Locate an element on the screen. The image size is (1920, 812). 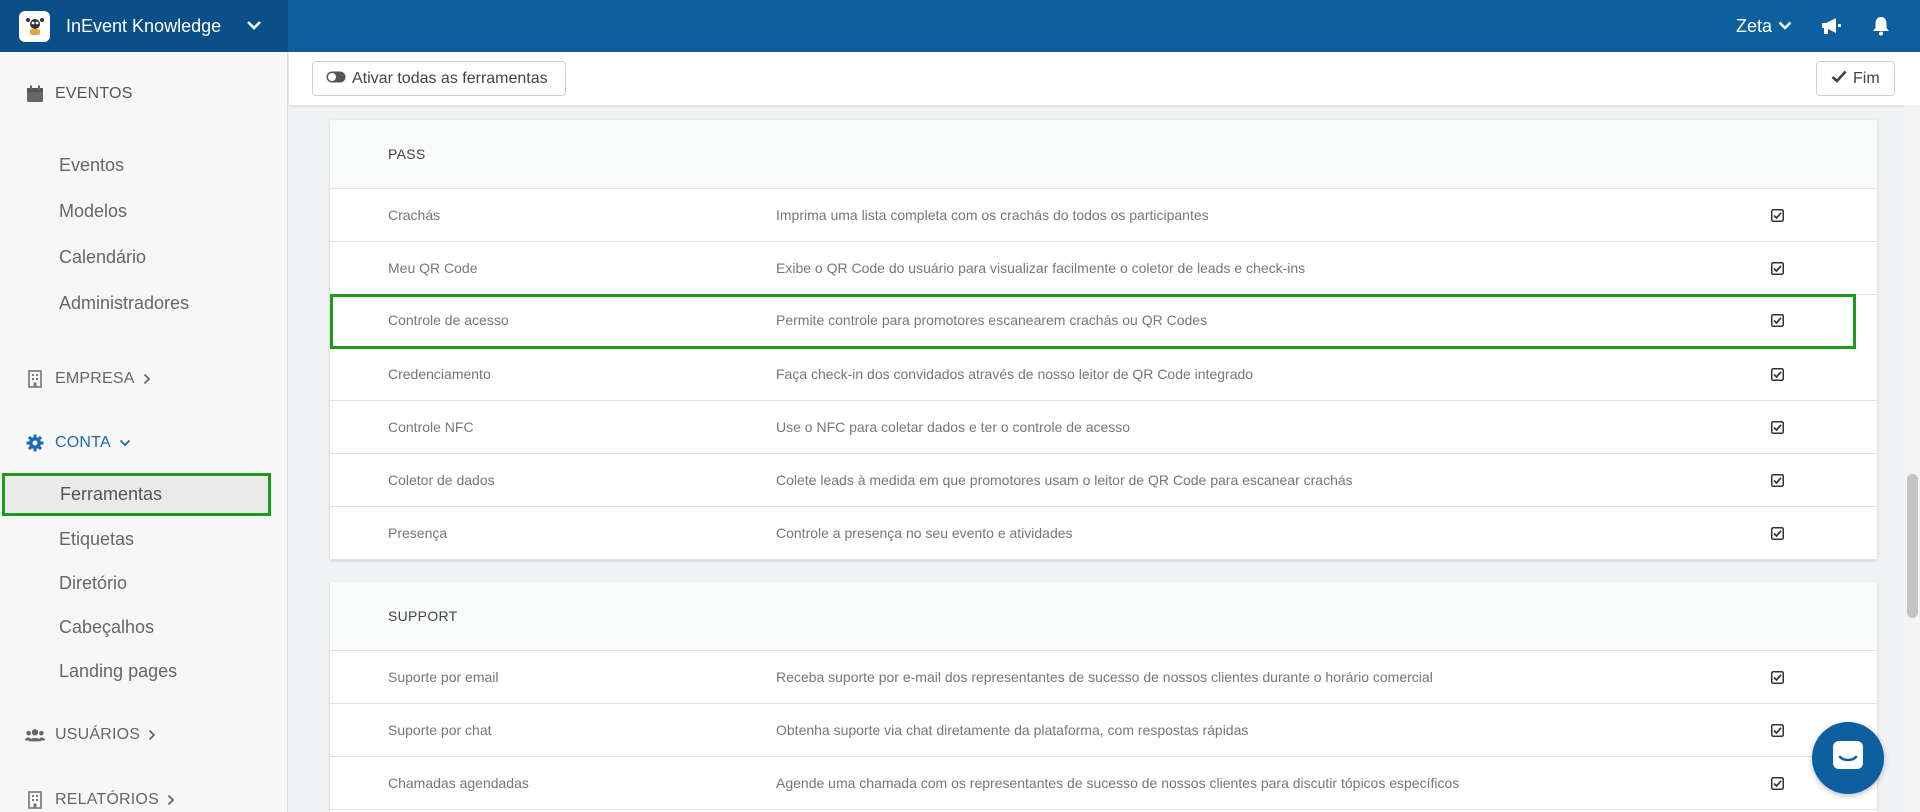
tool-name: Meu QR Code is located at coordinates (433, 268).